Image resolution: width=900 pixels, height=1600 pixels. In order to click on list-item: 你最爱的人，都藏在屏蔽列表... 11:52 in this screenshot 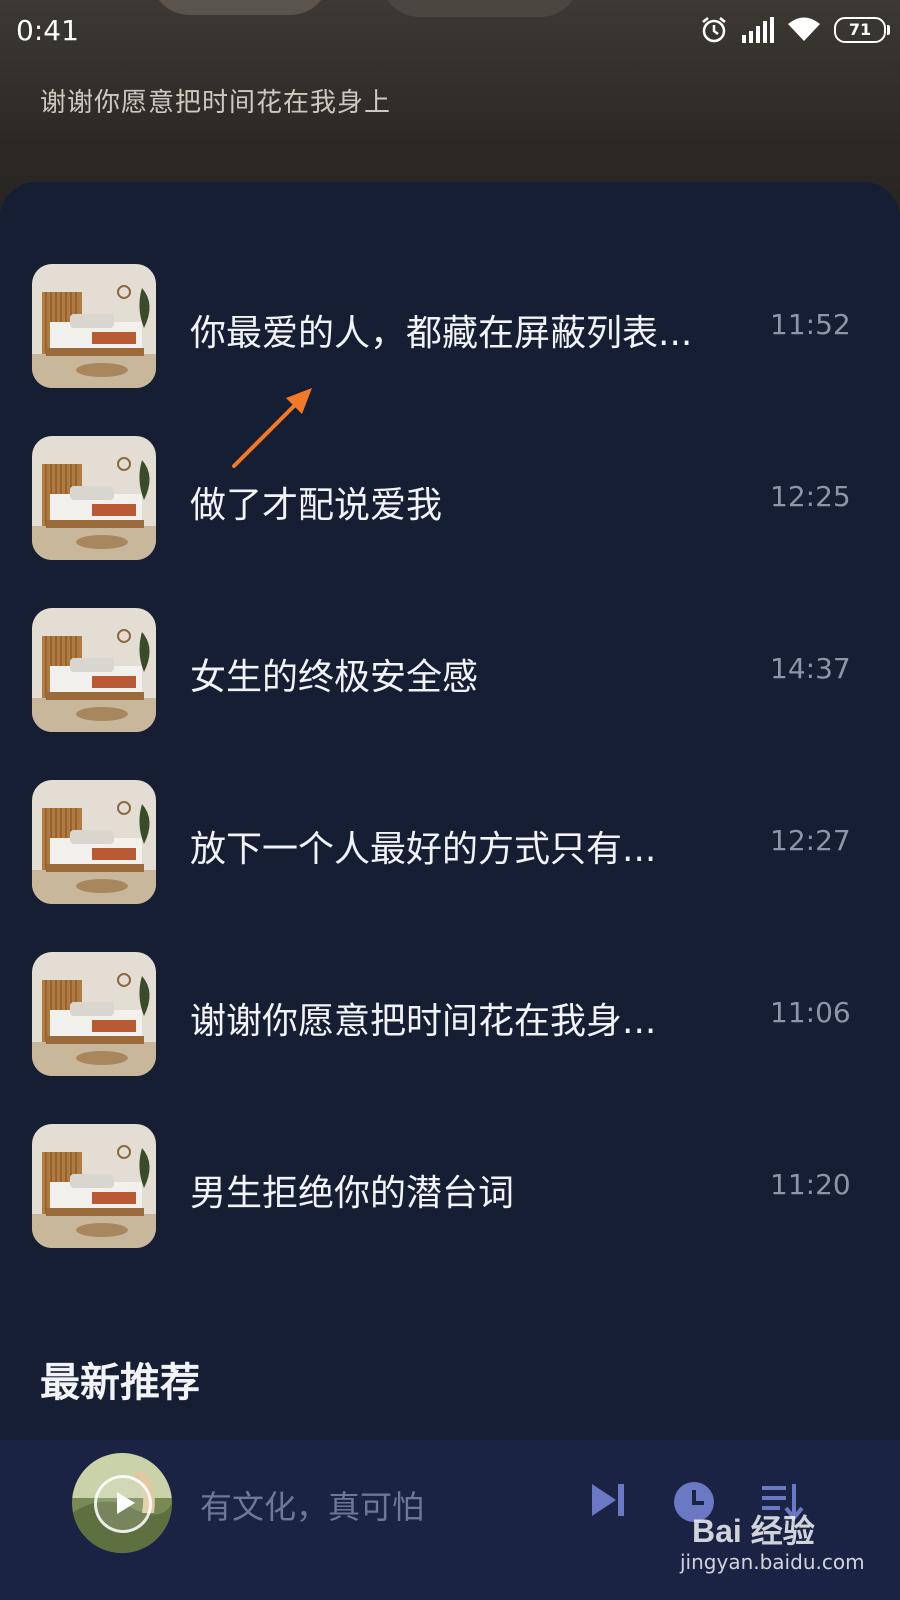, I will do `click(450, 326)`.